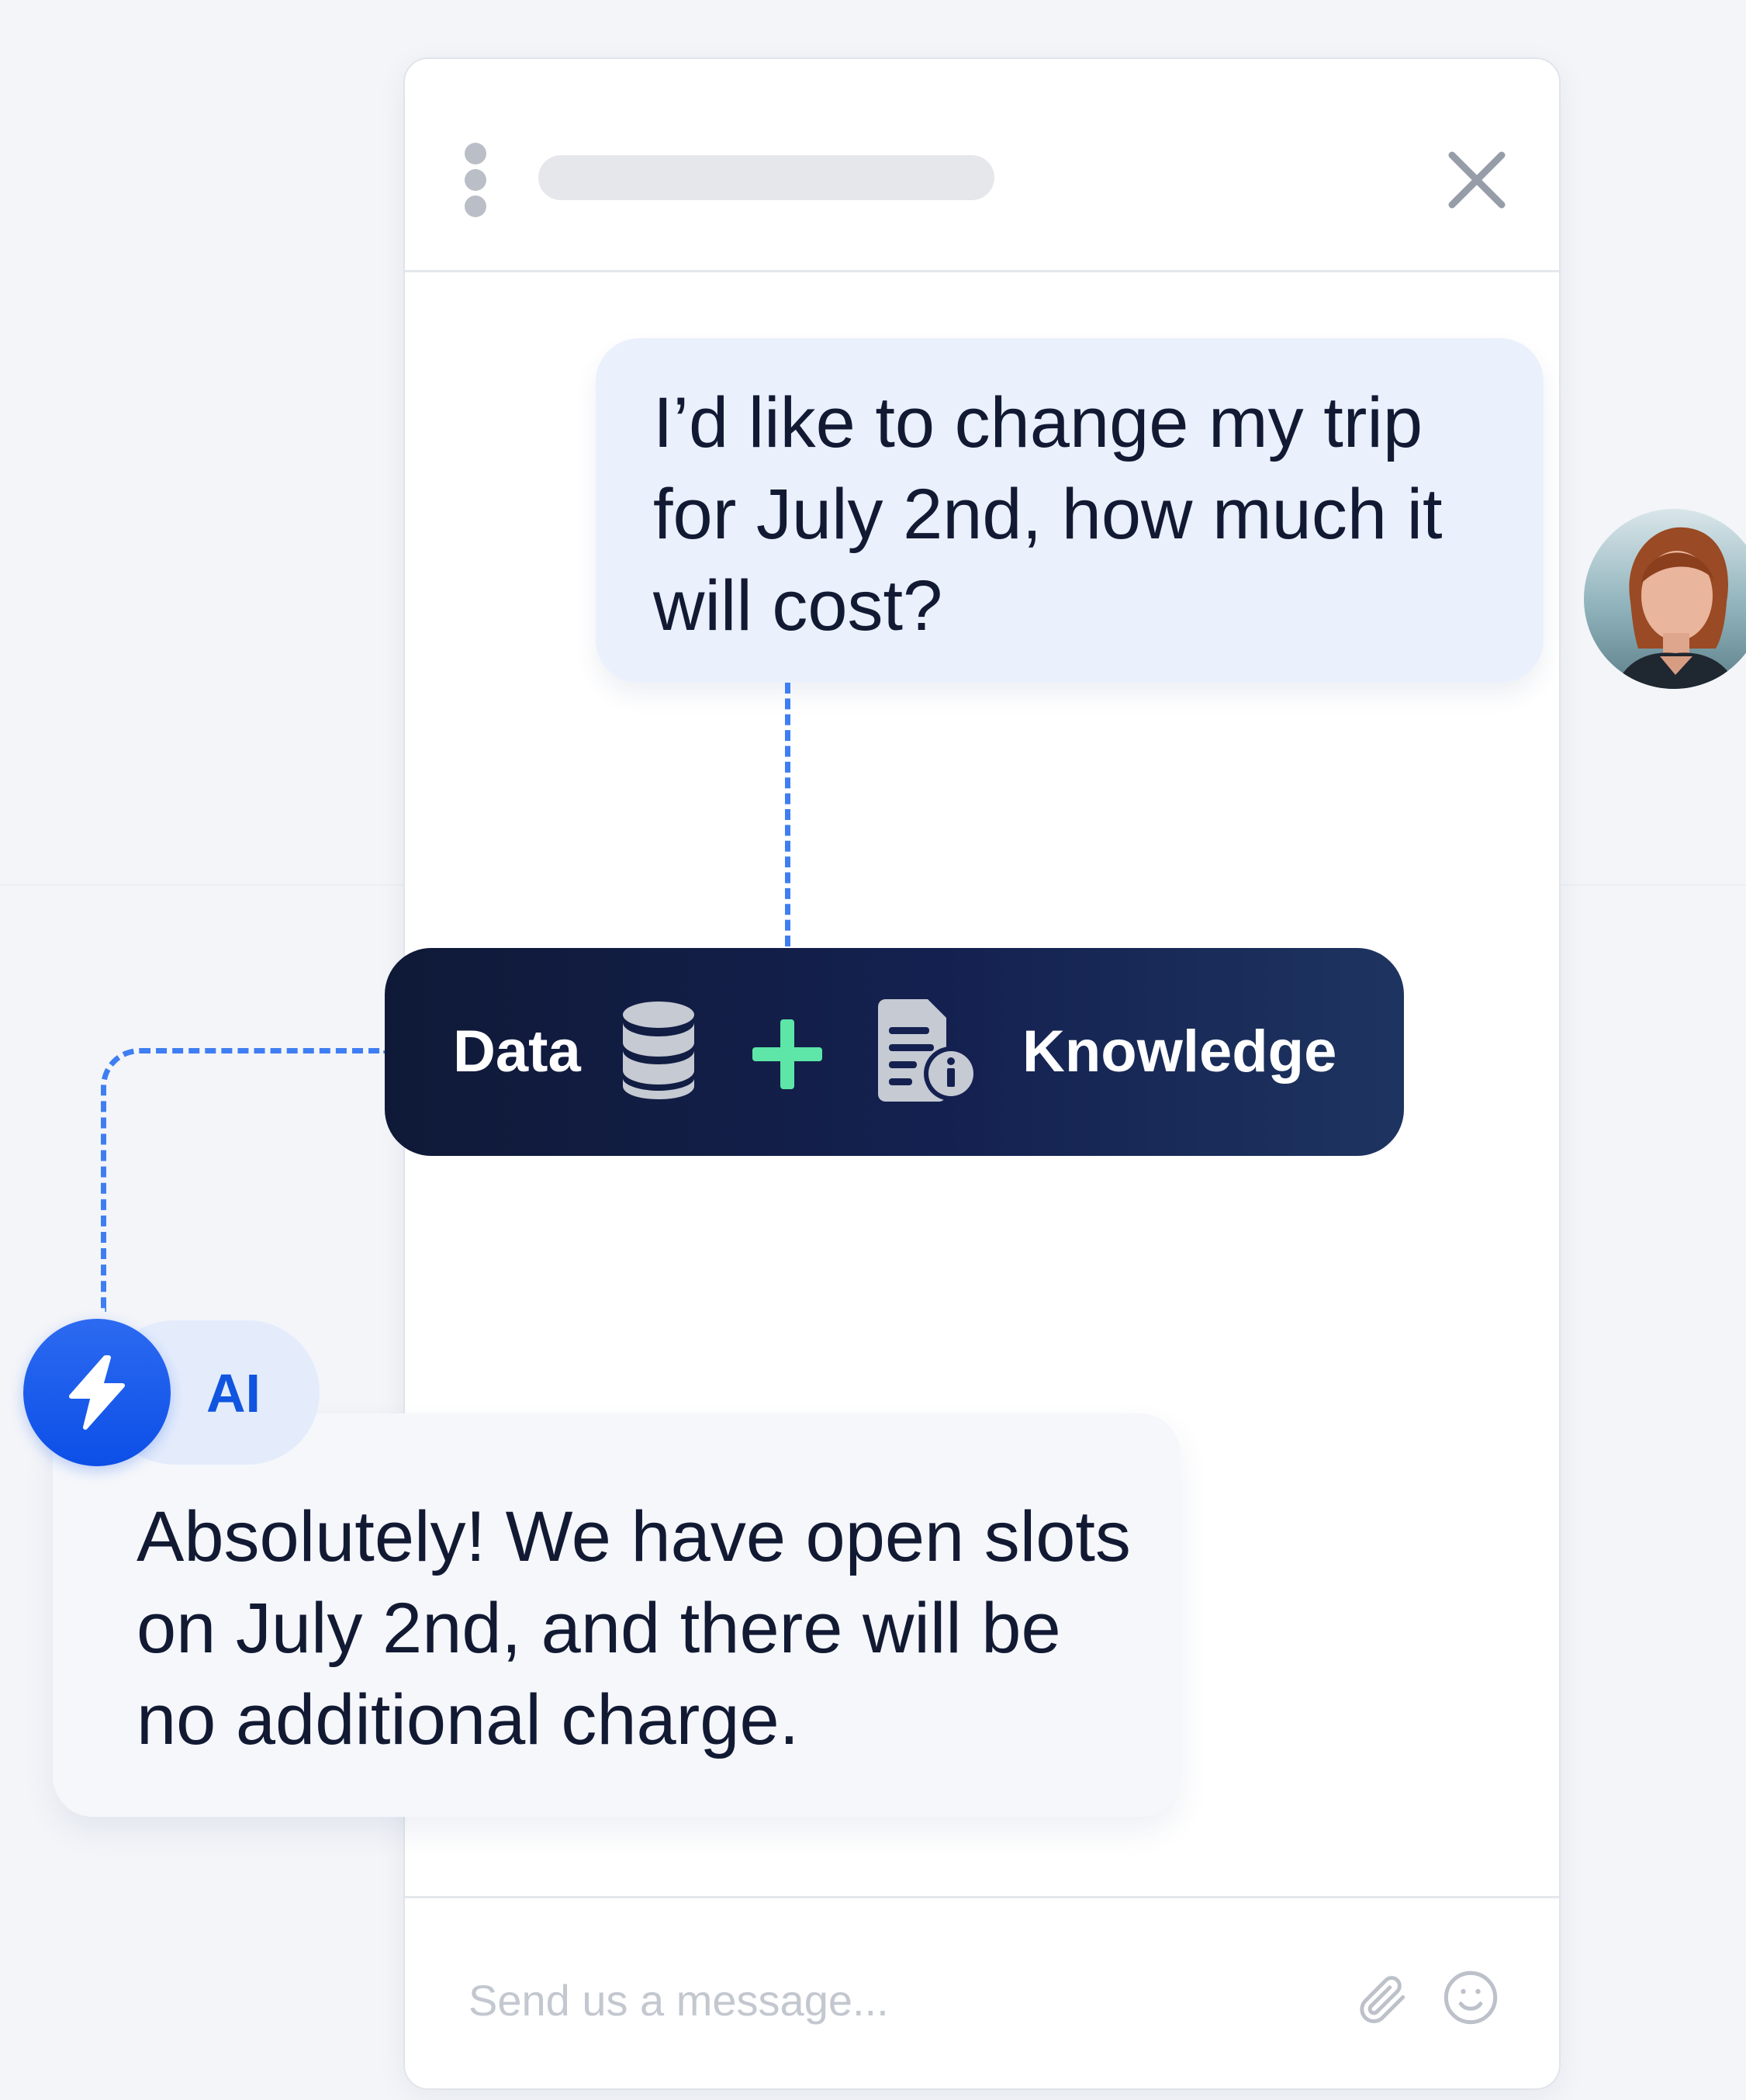  Describe the element at coordinates (1381, 1998) in the screenshot. I see `paperclip-icon` at that location.